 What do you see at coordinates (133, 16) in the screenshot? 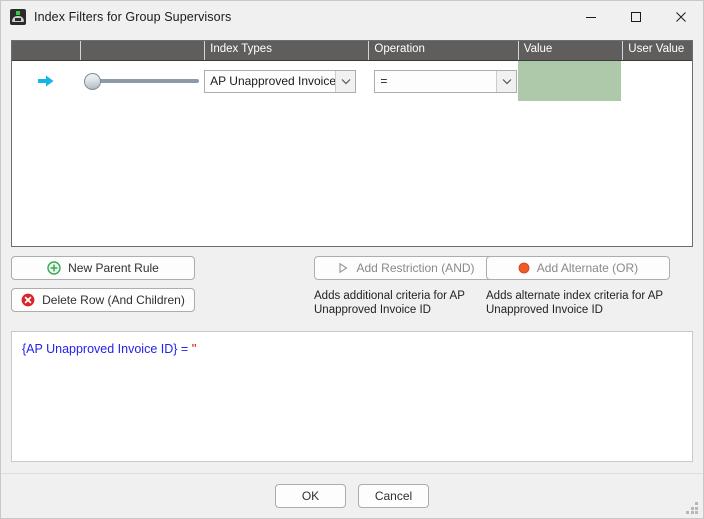
I see `window-title: Index Filters for Group Supervisors` at bounding box center [133, 16].